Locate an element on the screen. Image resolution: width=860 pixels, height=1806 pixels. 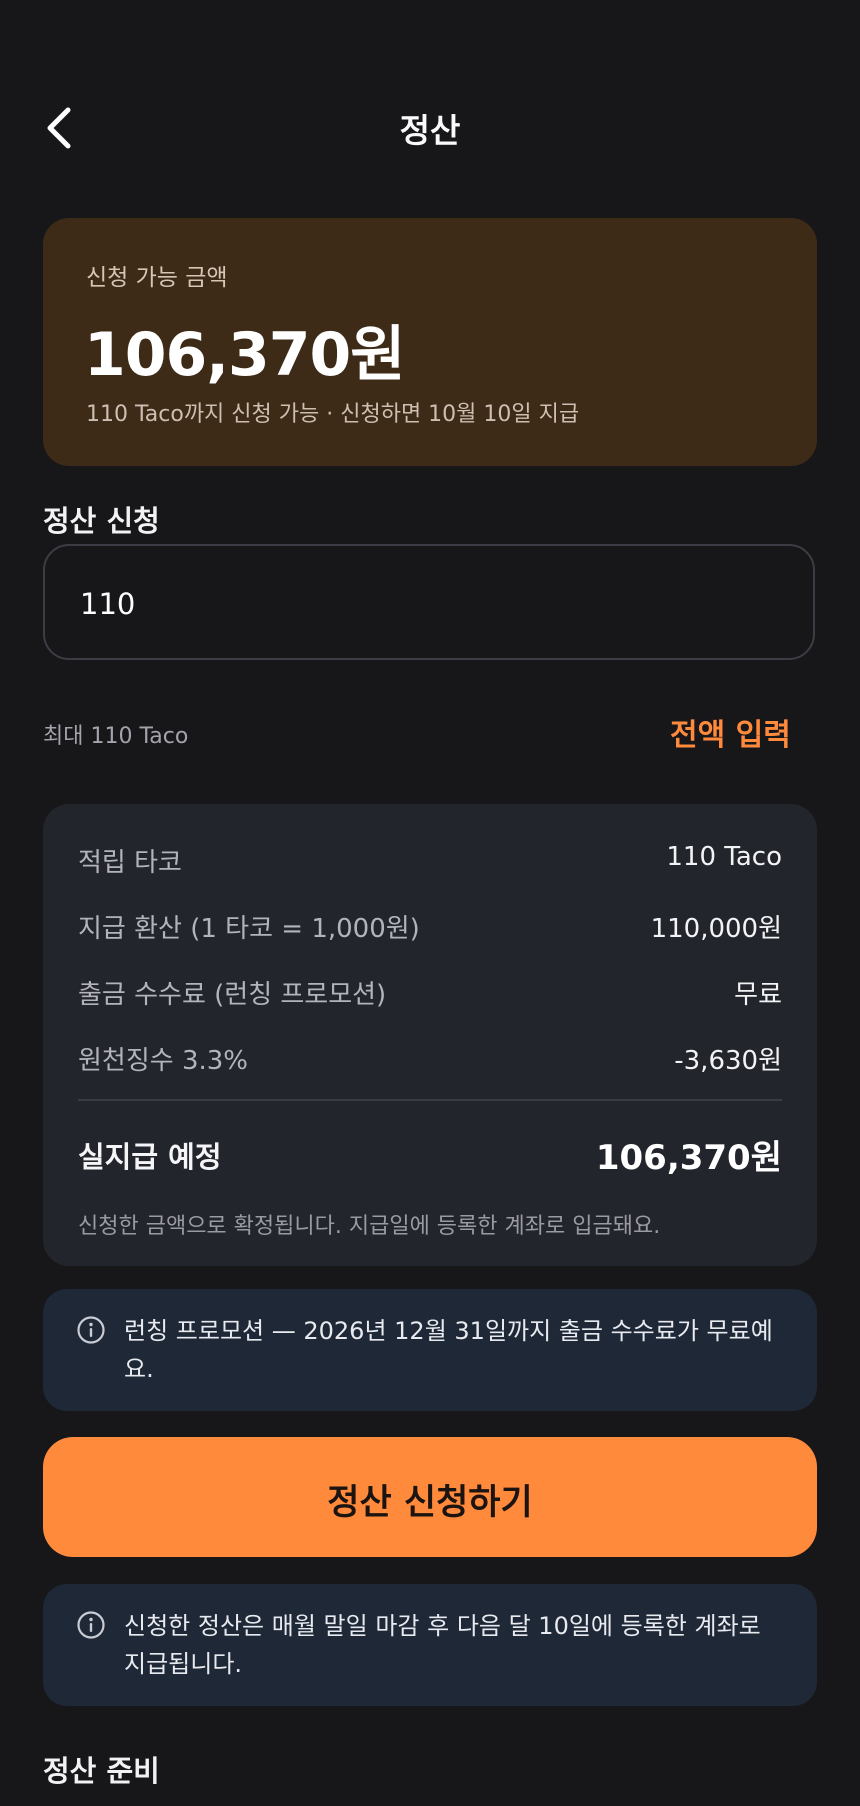
detail-row-label: 적립 타코 is located at coordinates (130, 863).